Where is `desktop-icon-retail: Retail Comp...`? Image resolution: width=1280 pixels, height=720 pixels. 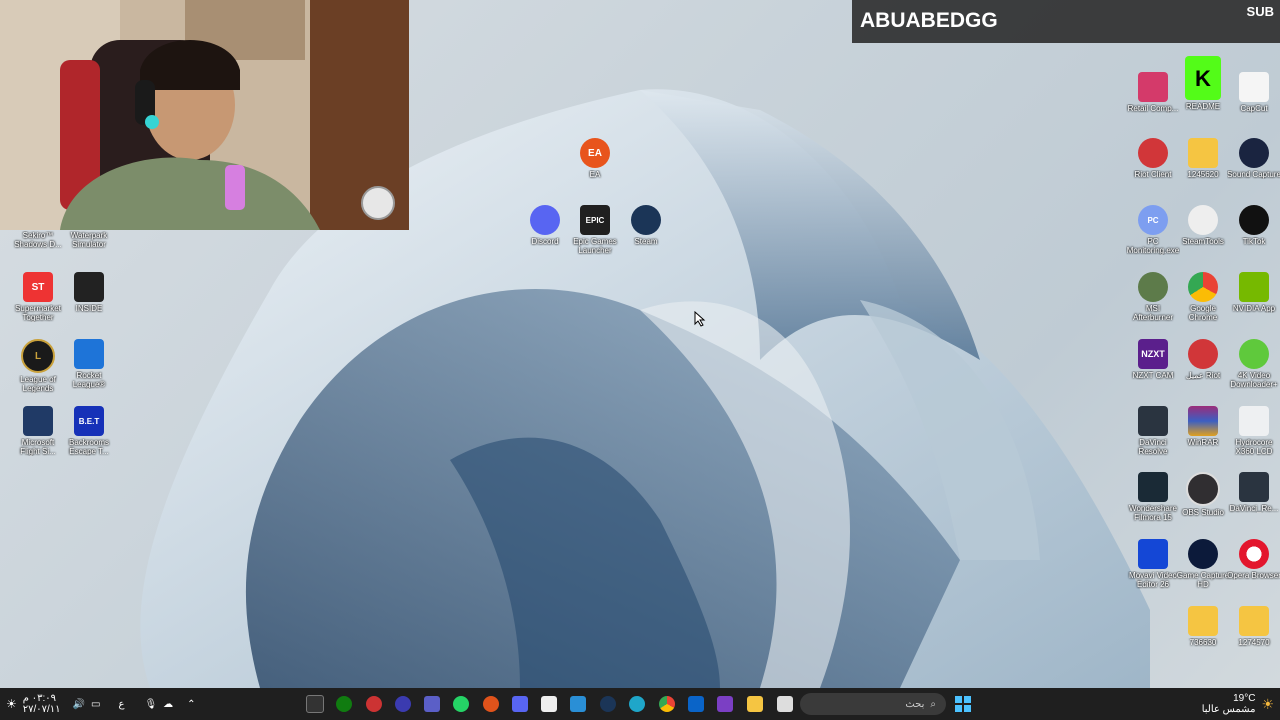
desktop-icon-retail: Retail Comp... is located at coordinates (1153, 92).